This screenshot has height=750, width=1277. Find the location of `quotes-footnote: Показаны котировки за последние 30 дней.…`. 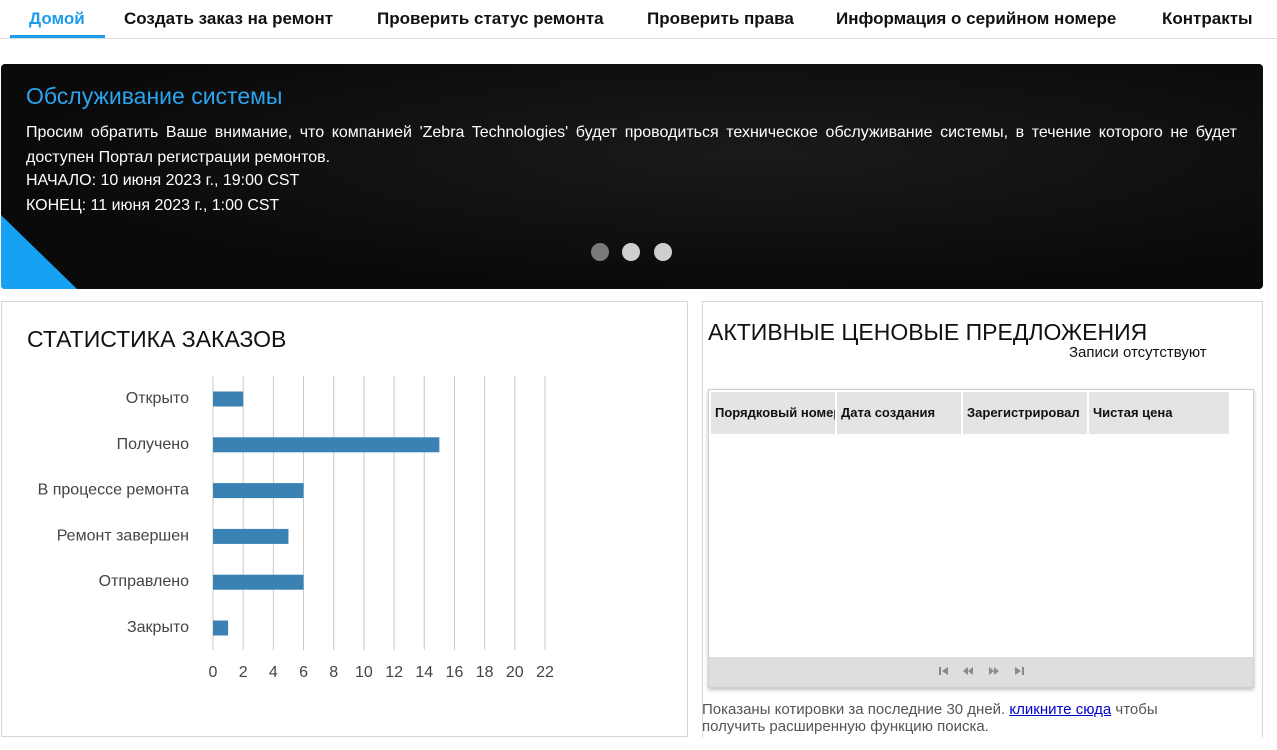

quotes-footnote: Показаны котировки за последние 30 дней.… is located at coordinates (952, 718).